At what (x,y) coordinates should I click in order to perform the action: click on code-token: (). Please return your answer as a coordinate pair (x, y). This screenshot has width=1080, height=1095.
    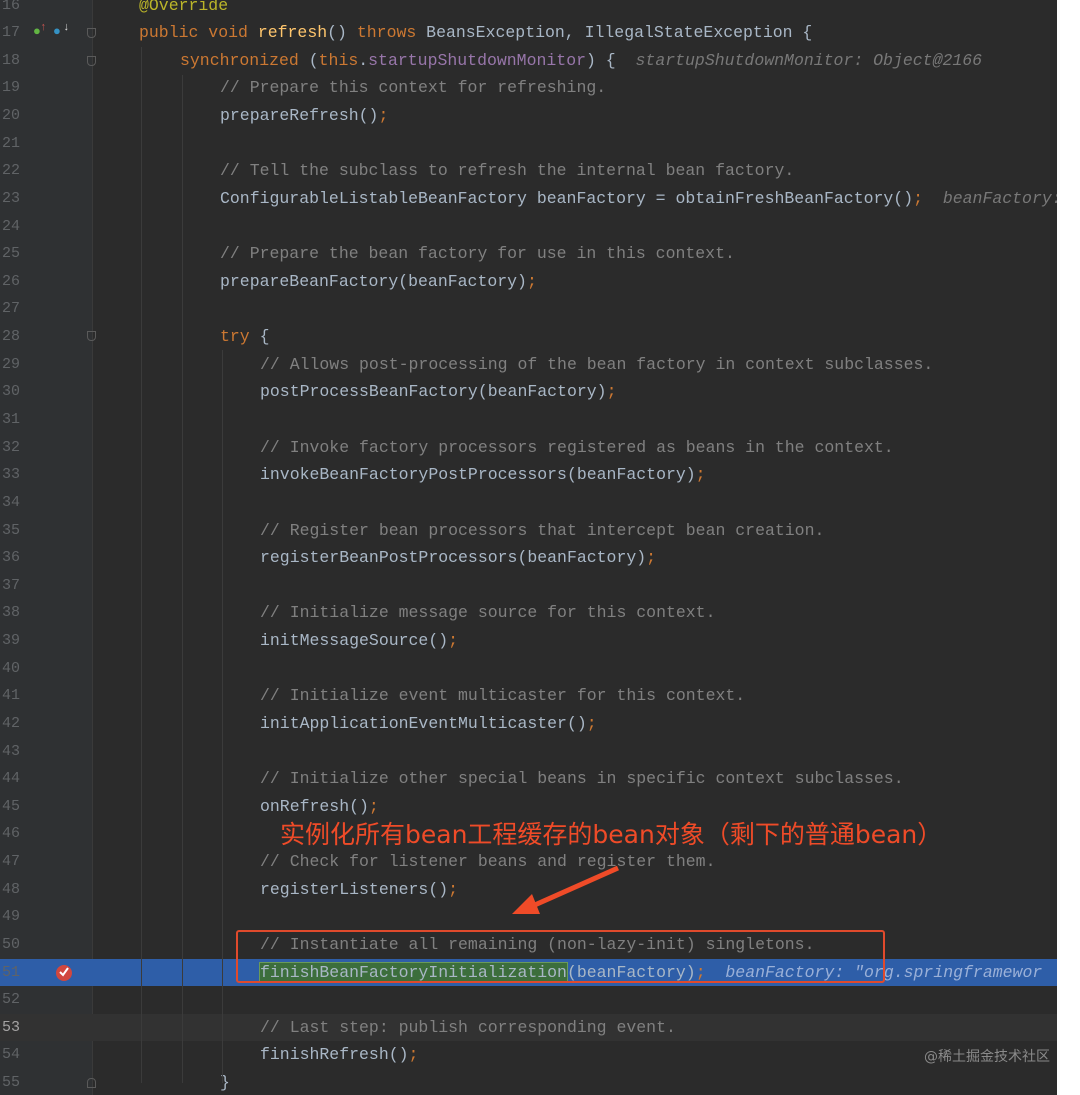
    Looking at the image, I should click on (342, 33).